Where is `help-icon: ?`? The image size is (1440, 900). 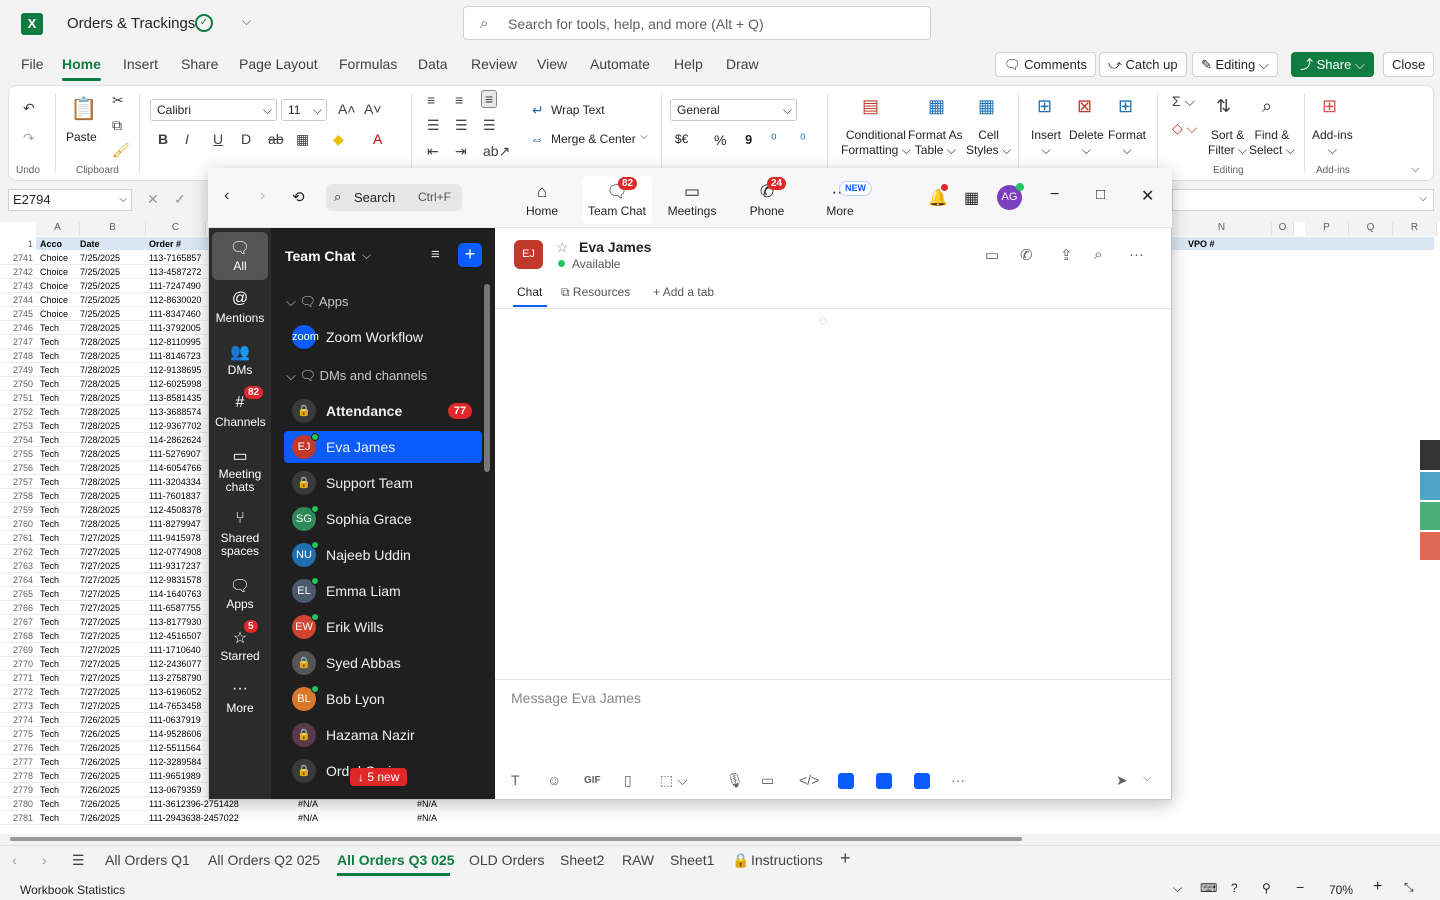 help-icon: ? is located at coordinates (1234, 888).